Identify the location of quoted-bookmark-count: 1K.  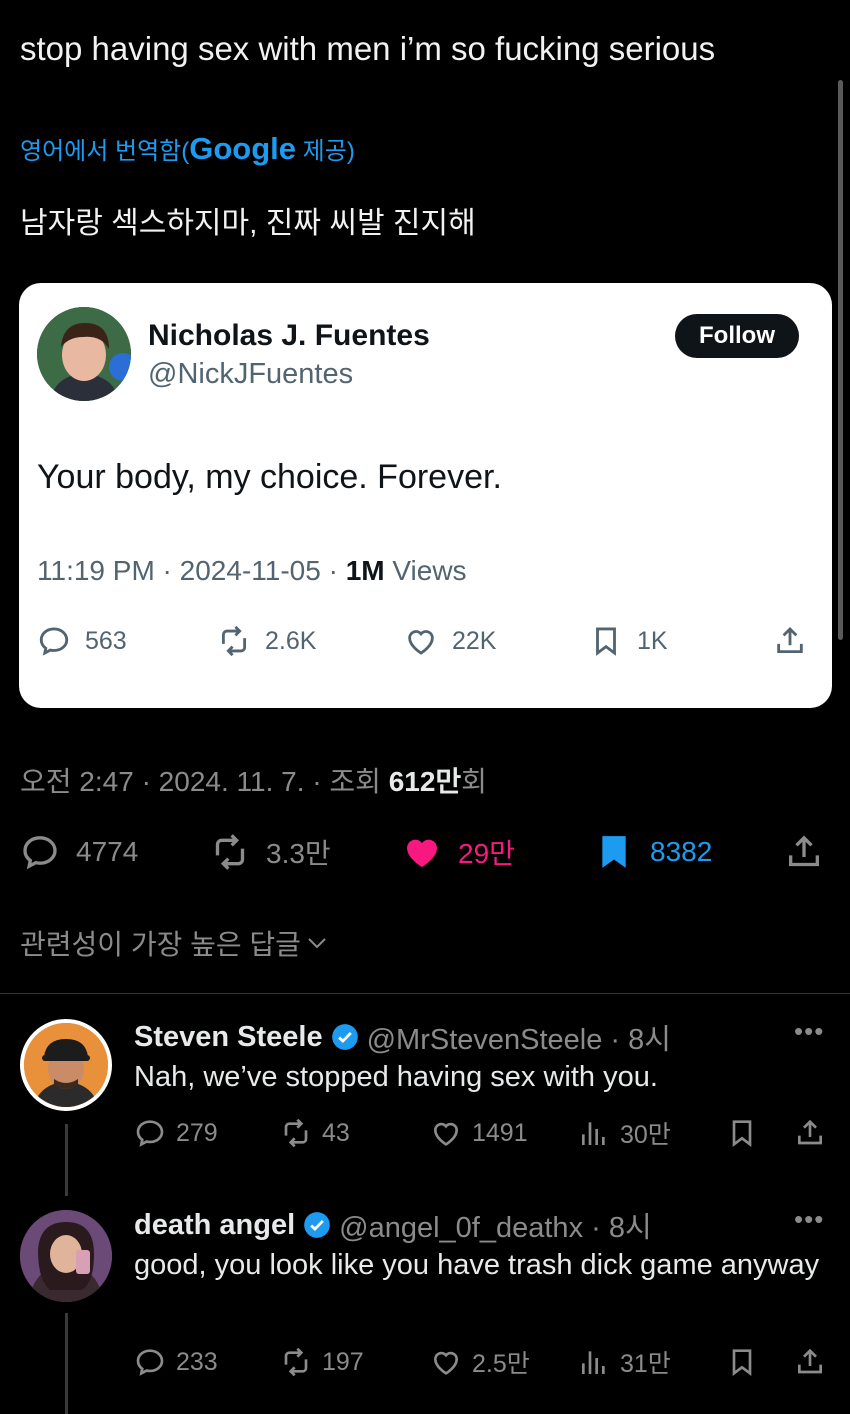
(652, 640).